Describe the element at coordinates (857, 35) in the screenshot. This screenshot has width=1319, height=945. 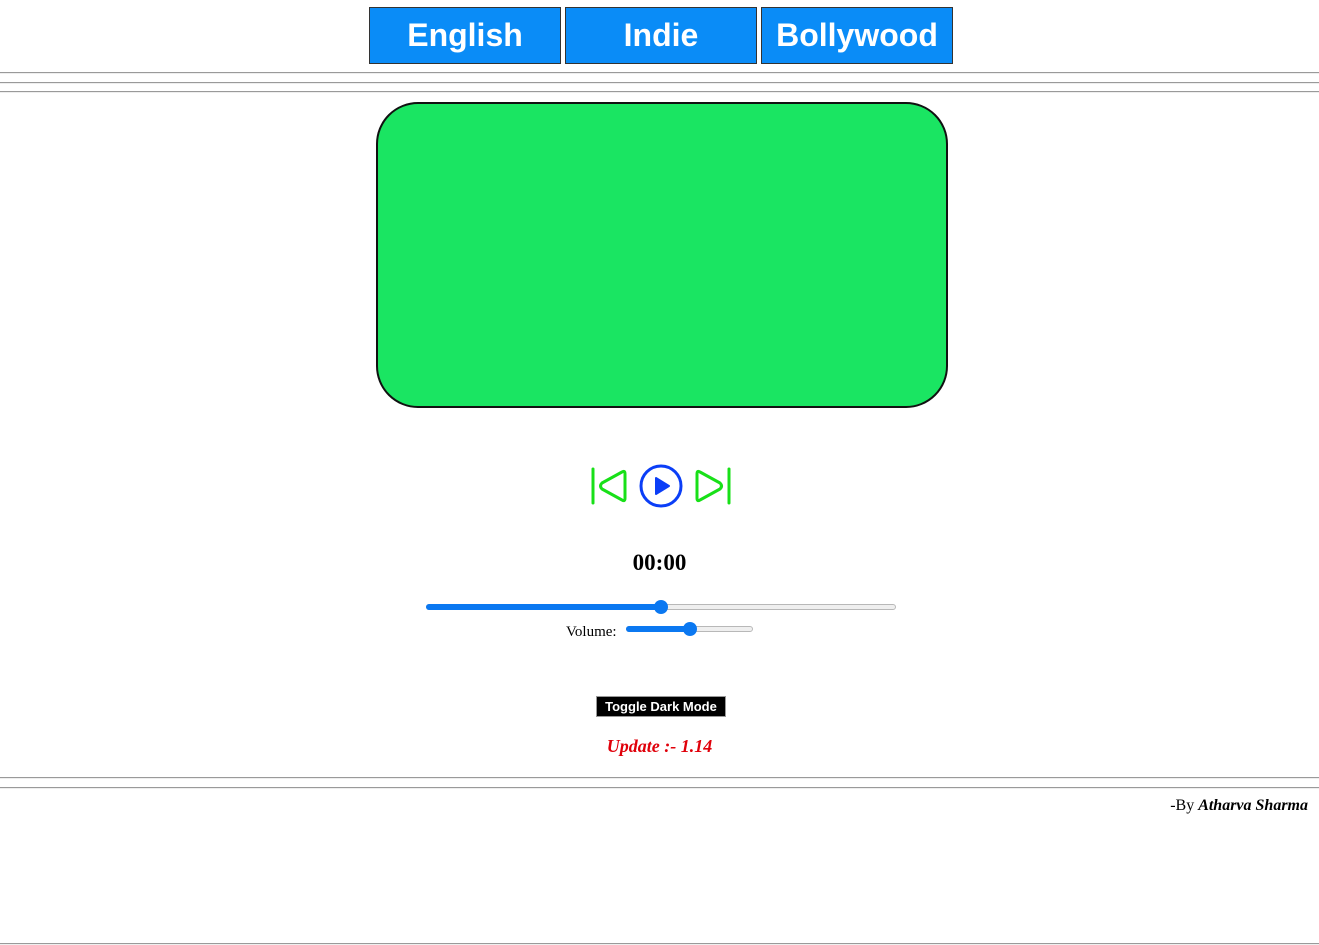
I see `nav-button-bollywood: Bollywood` at that location.